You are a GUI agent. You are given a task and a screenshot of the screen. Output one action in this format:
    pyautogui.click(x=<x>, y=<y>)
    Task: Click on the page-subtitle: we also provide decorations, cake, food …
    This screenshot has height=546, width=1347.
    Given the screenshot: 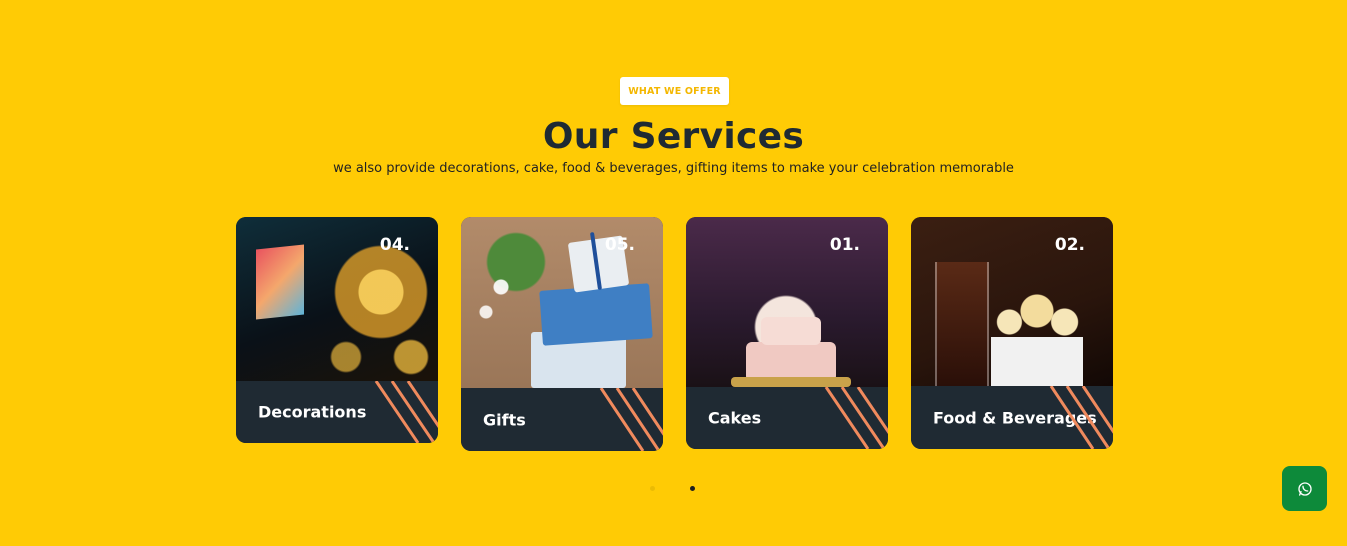 What is the action you would take?
    pyautogui.click(x=673, y=168)
    